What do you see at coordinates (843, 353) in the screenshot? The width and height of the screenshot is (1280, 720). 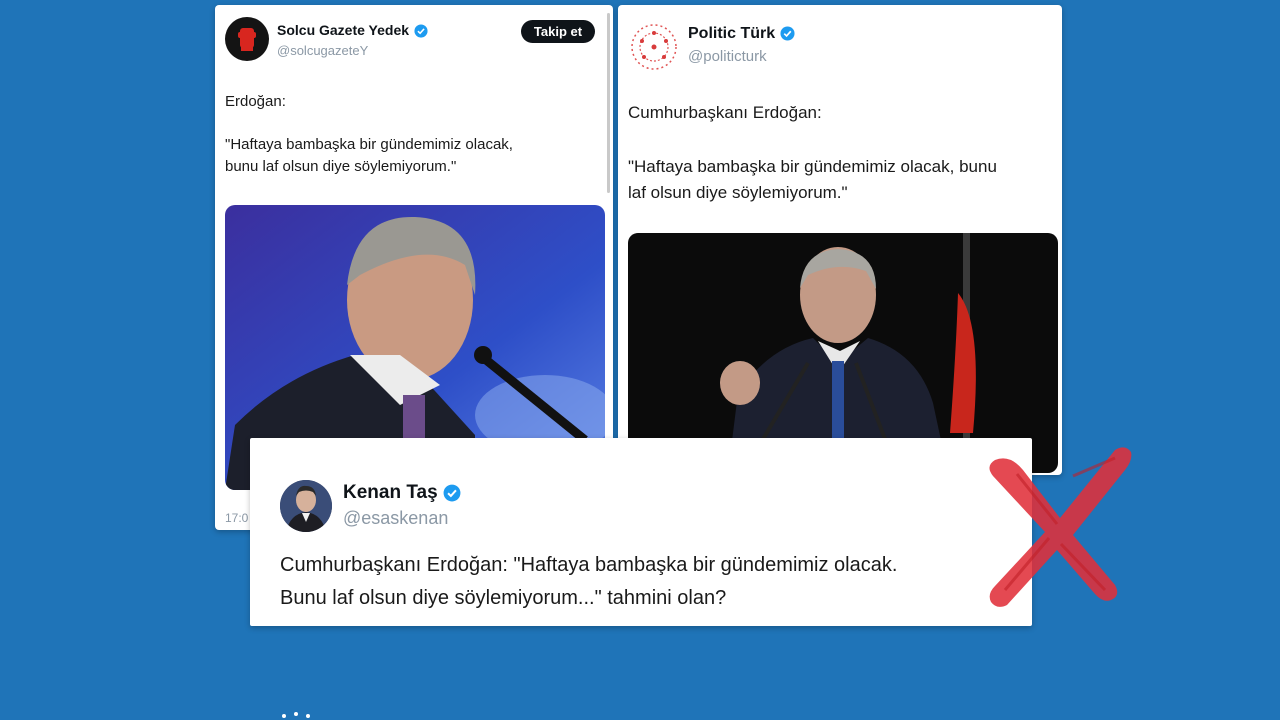 I see `tweet-photo` at bounding box center [843, 353].